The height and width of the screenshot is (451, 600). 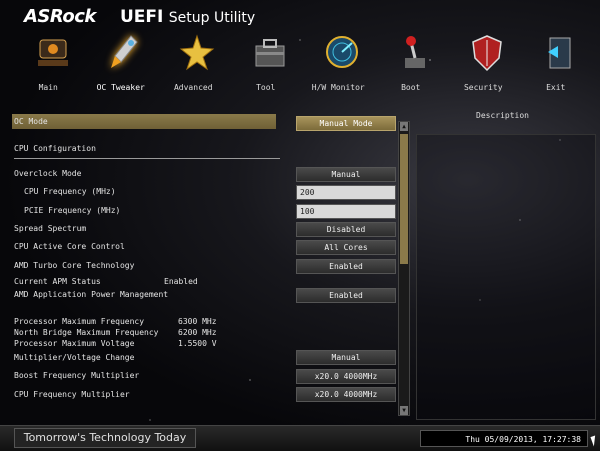 What do you see at coordinates (74, 343) in the screenshot?
I see `info-label: Processor Maximum Voltage` at bounding box center [74, 343].